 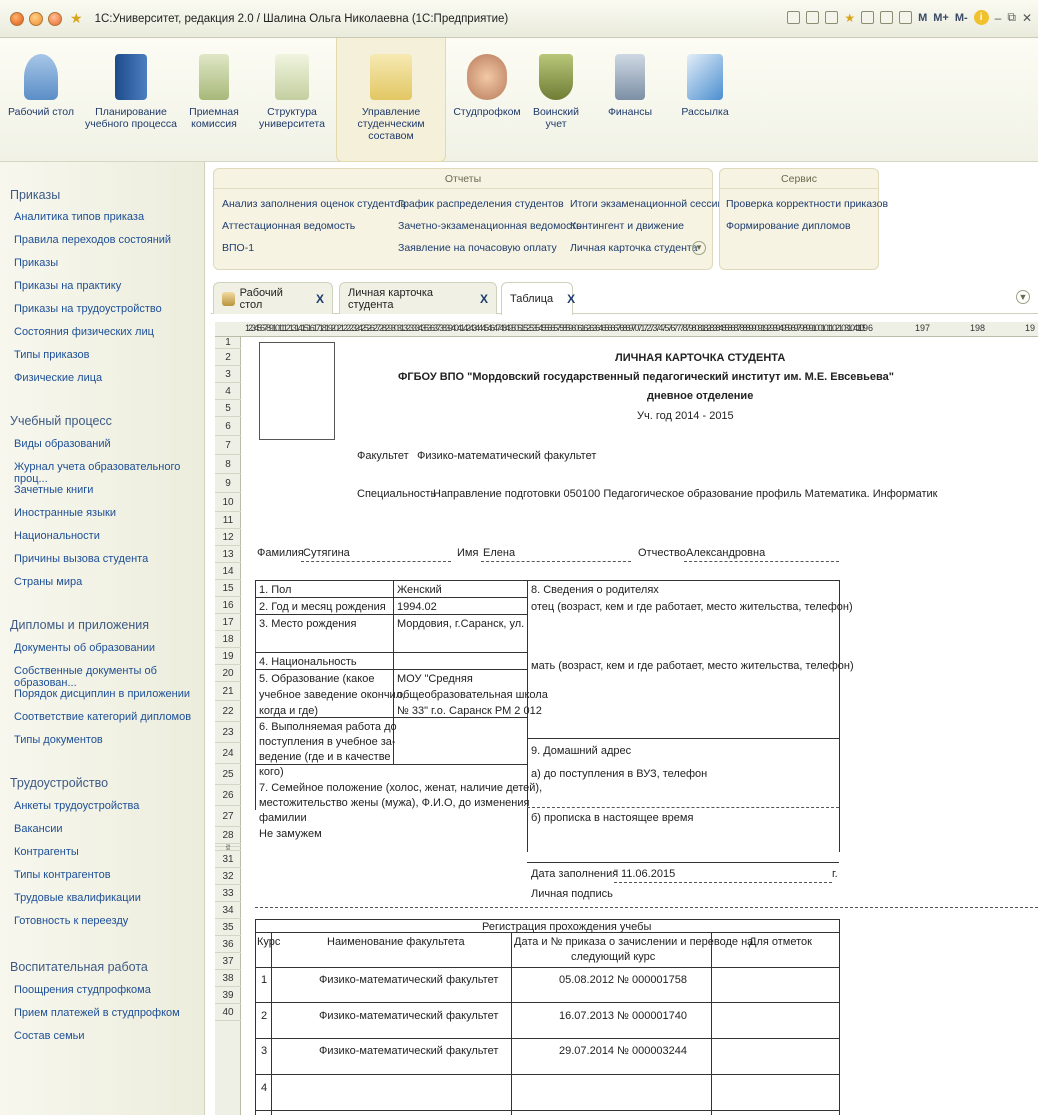 What do you see at coordinates (84, 648) in the screenshot?
I see `nav-item: Документы об образовании` at bounding box center [84, 648].